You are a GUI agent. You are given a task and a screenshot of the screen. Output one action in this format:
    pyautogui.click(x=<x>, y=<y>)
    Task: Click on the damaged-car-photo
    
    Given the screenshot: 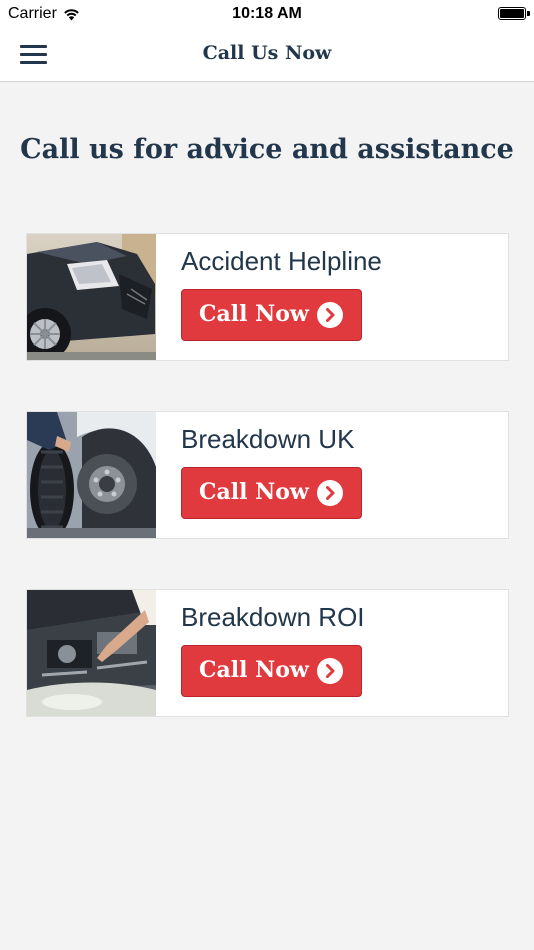 What is the action you would take?
    pyautogui.click(x=91, y=297)
    